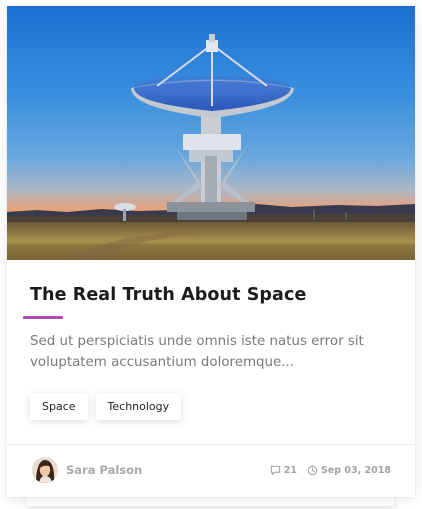  I want to click on tag-technology: Technology, so click(138, 406).